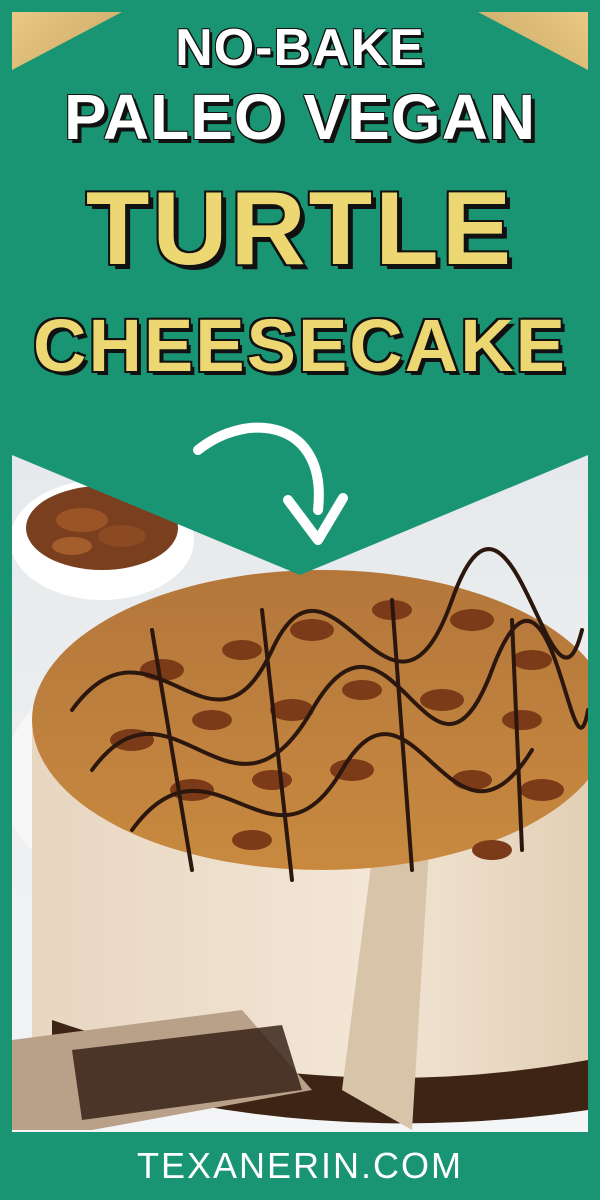  What do you see at coordinates (300, 117) in the screenshot?
I see `headline-paleo-vegan: PALEO VEGAN` at bounding box center [300, 117].